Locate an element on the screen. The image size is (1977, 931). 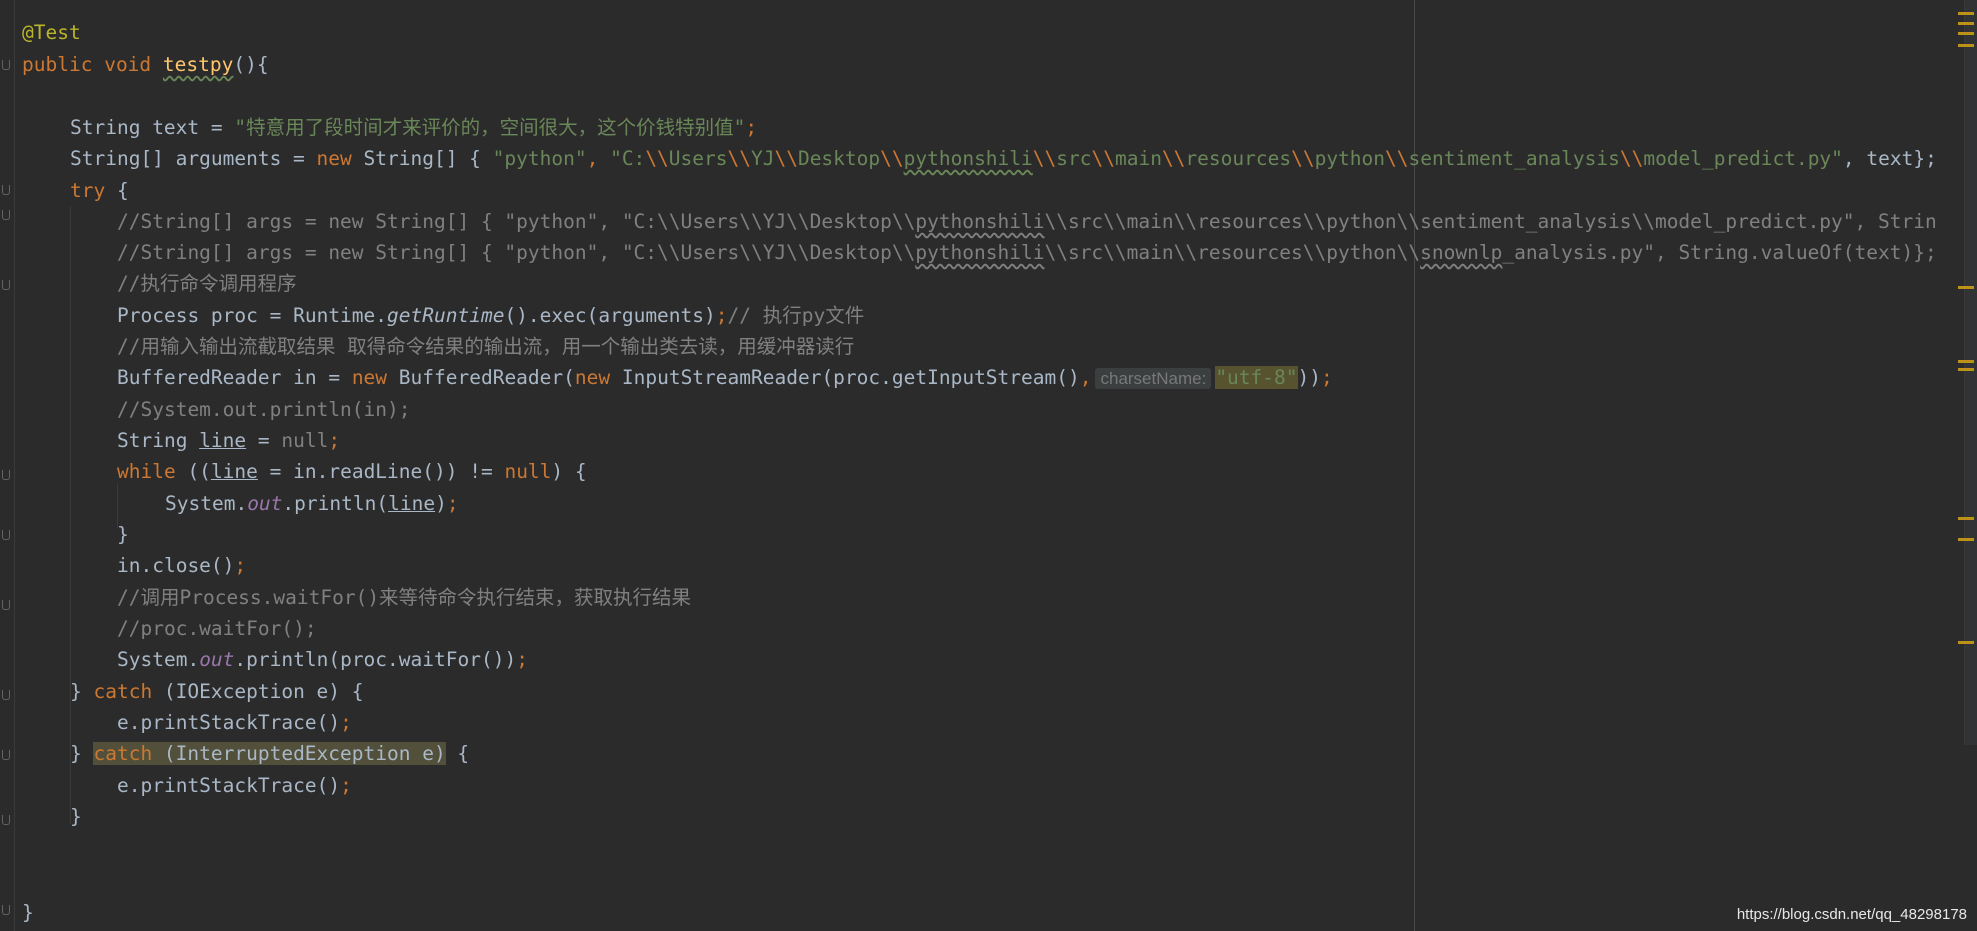
code-line-while: while ((line = in.readLine()) != null) { is located at coordinates (352, 471).